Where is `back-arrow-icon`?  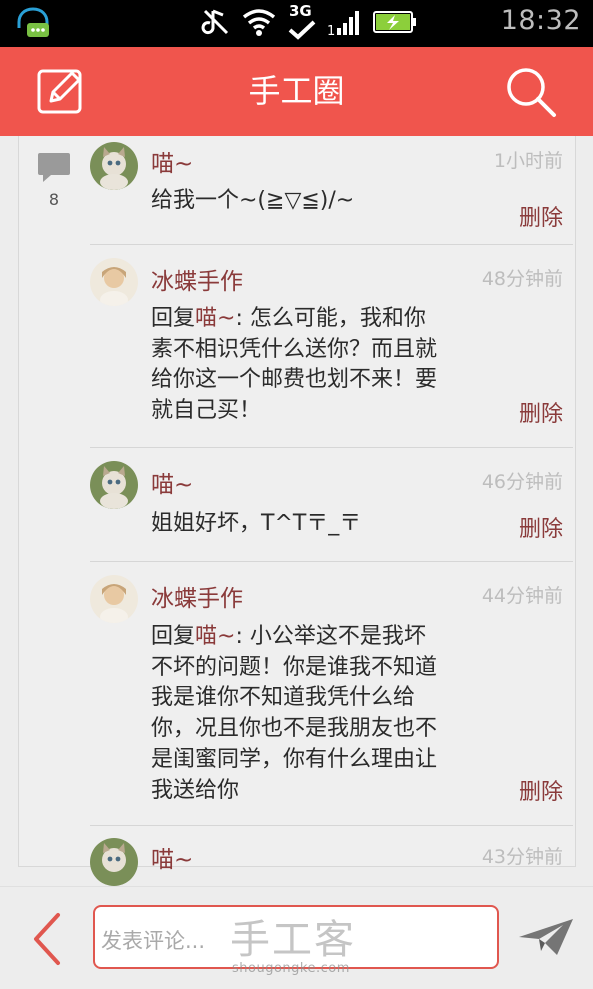 back-arrow-icon is located at coordinates (47, 939).